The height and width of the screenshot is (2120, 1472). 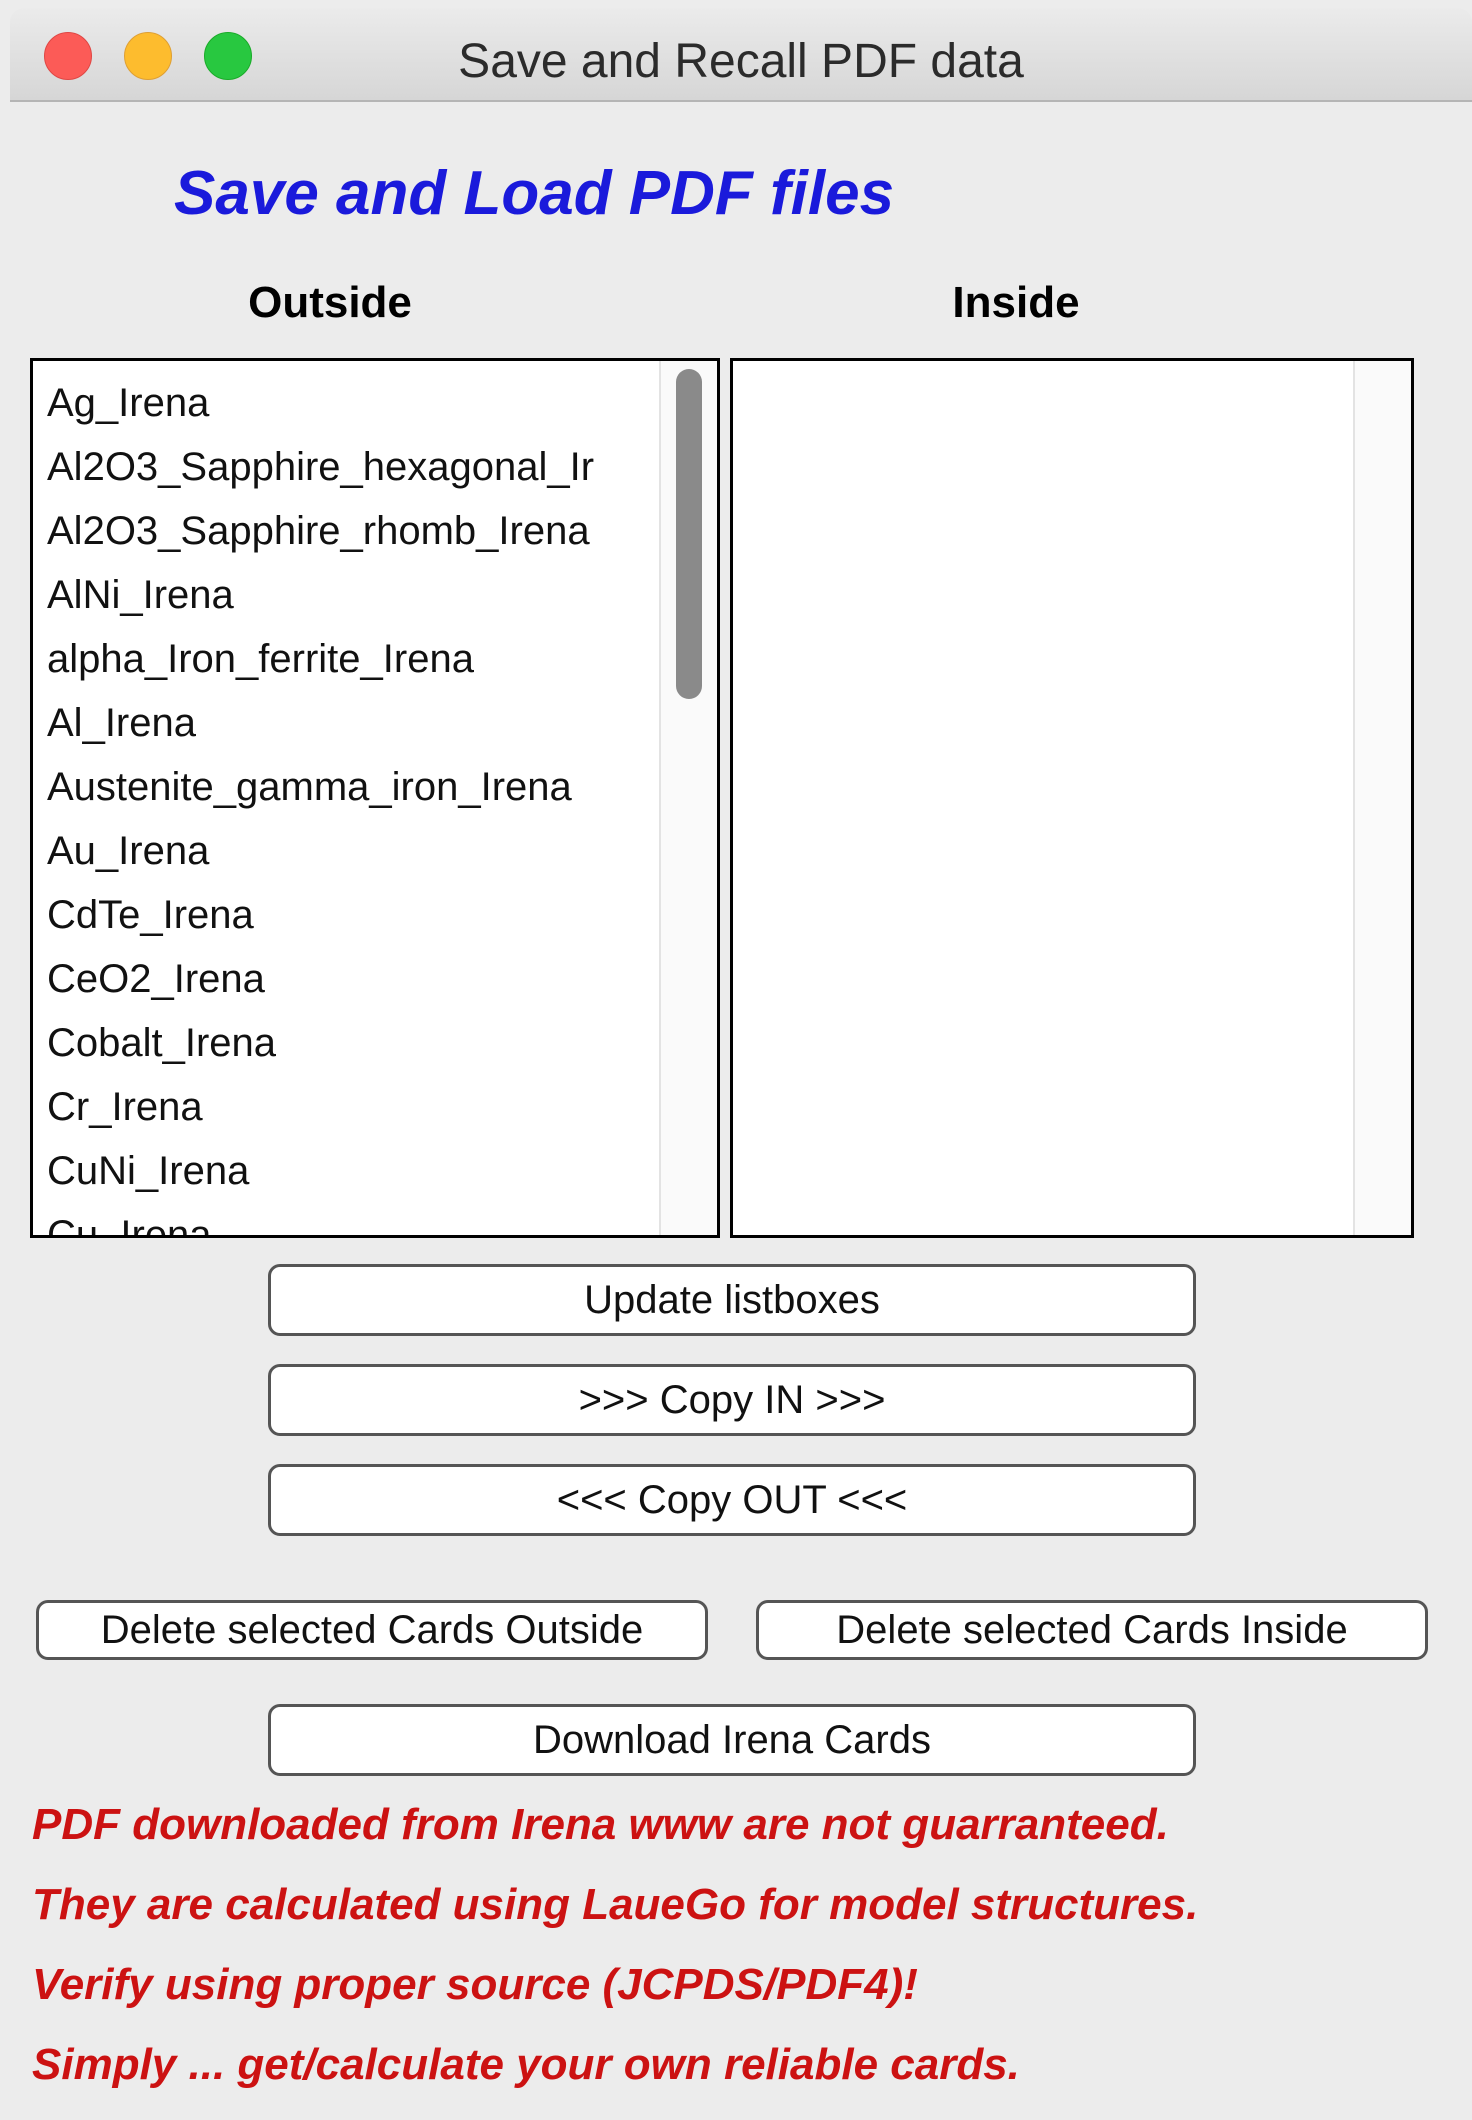 What do you see at coordinates (1016, 302) in the screenshot?
I see `inside-label: Inside` at bounding box center [1016, 302].